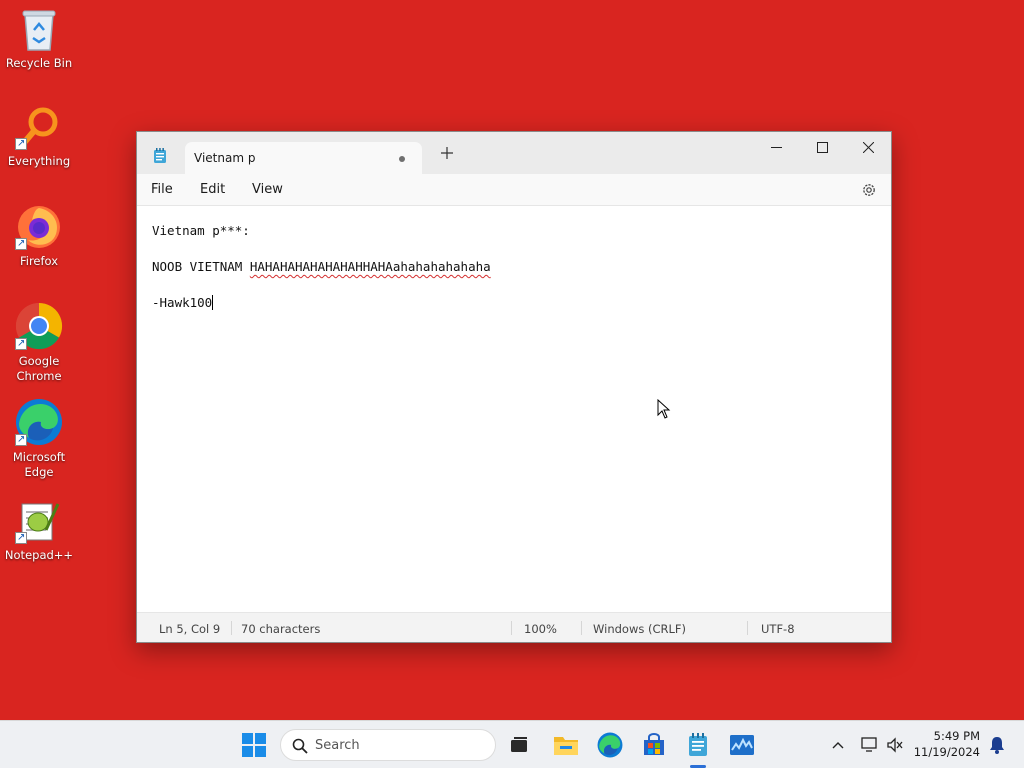 The width and height of the screenshot is (1024, 768). Describe the element at coordinates (267, 189) in the screenshot. I see `menu-view: View` at that location.